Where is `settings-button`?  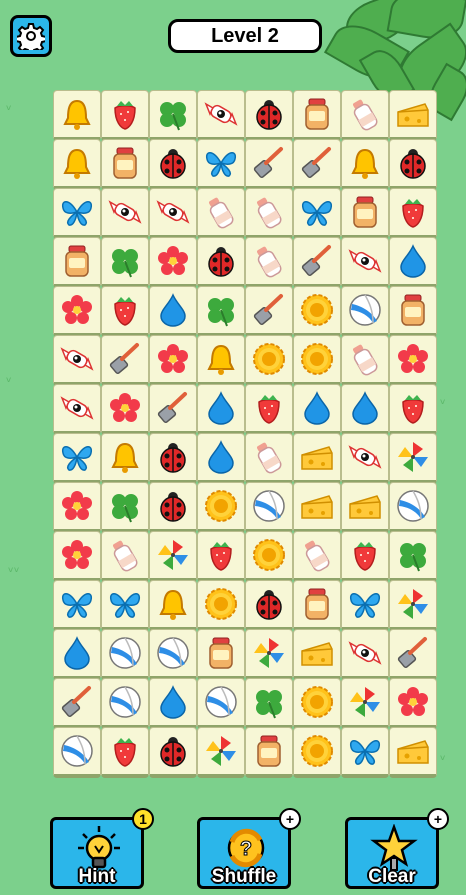
settings-button is located at coordinates (31, 36).